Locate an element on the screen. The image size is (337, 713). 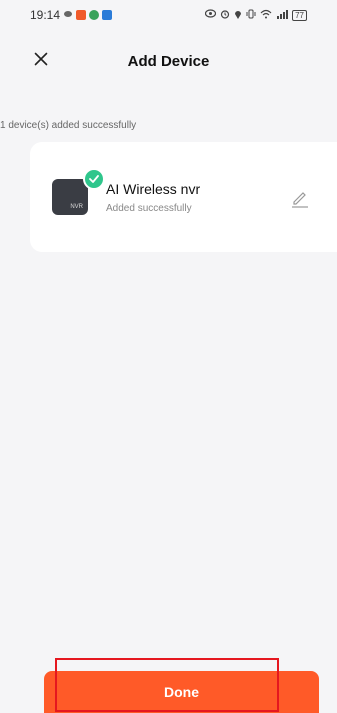
done-button: Done is located at coordinates (181, 692).